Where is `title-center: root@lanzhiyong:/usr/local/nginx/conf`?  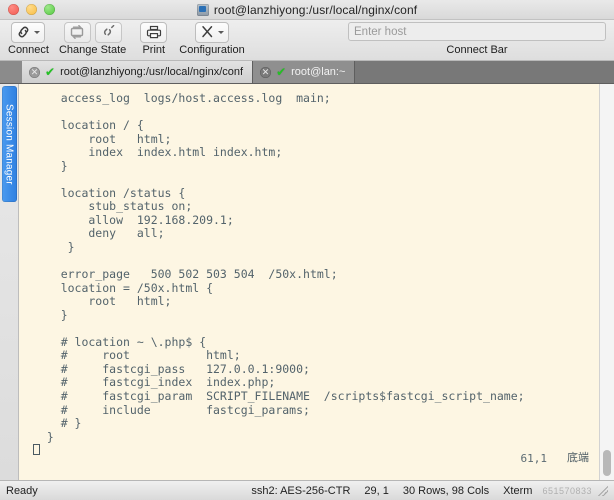 title-center: root@lanzhiyong:/usr/local/nginx/conf is located at coordinates (307, 10).